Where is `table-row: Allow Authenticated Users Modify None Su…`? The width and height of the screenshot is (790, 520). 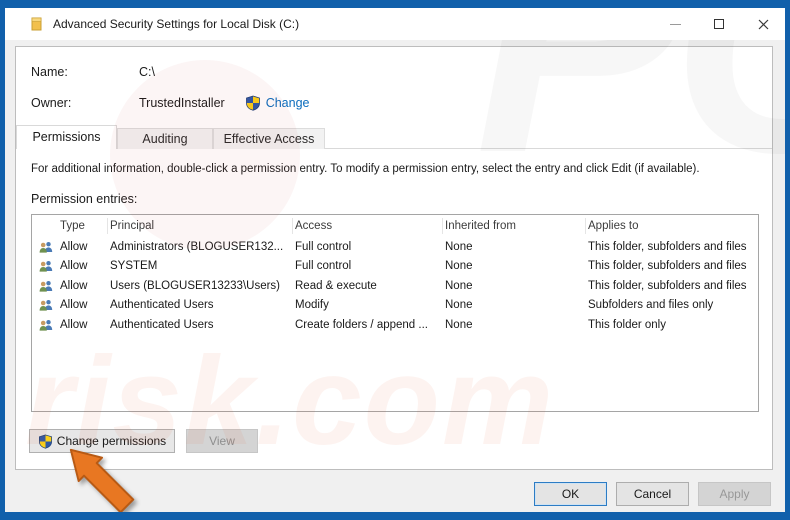 table-row: Allow Authenticated Users Modify None Su… is located at coordinates (395, 306).